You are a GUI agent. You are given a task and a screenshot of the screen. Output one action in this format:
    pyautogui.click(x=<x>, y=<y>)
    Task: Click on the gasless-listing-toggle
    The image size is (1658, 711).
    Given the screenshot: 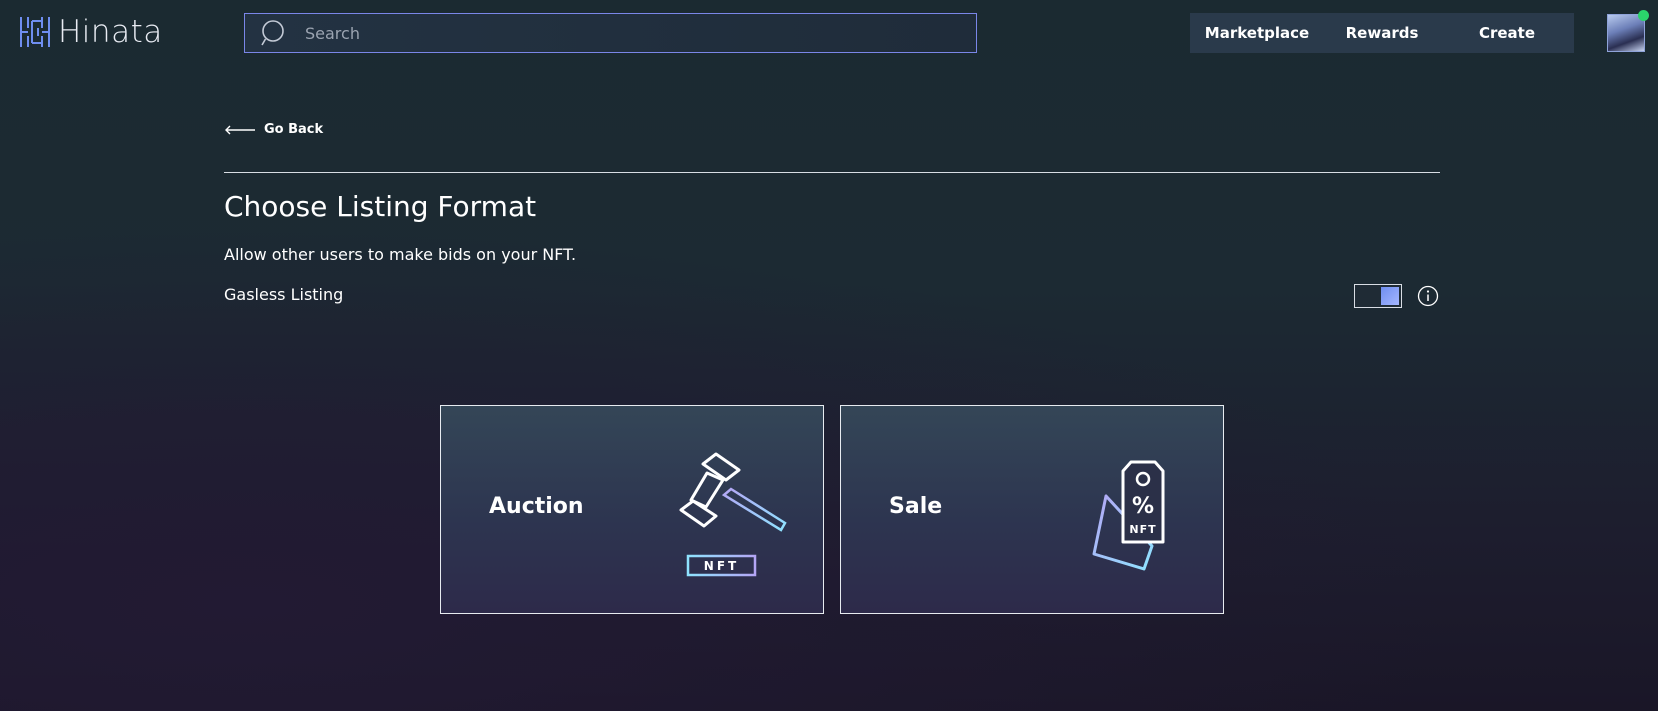 What is the action you would take?
    pyautogui.click(x=1378, y=296)
    